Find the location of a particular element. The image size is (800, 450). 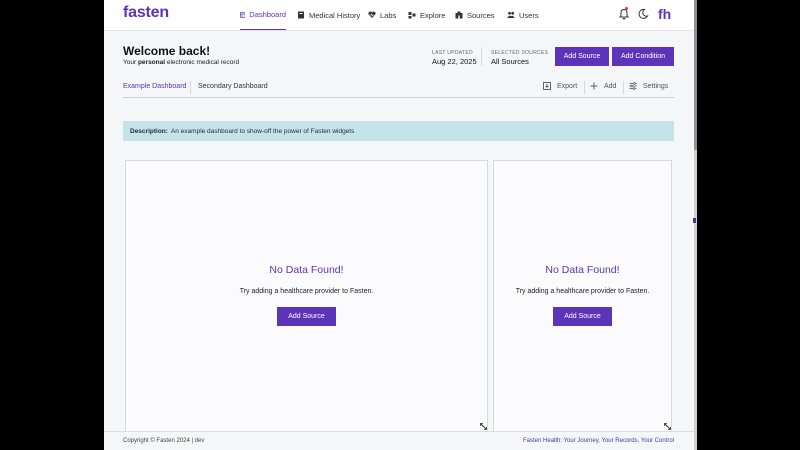

heart-pulse-icon is located at coordinates (372, 14).